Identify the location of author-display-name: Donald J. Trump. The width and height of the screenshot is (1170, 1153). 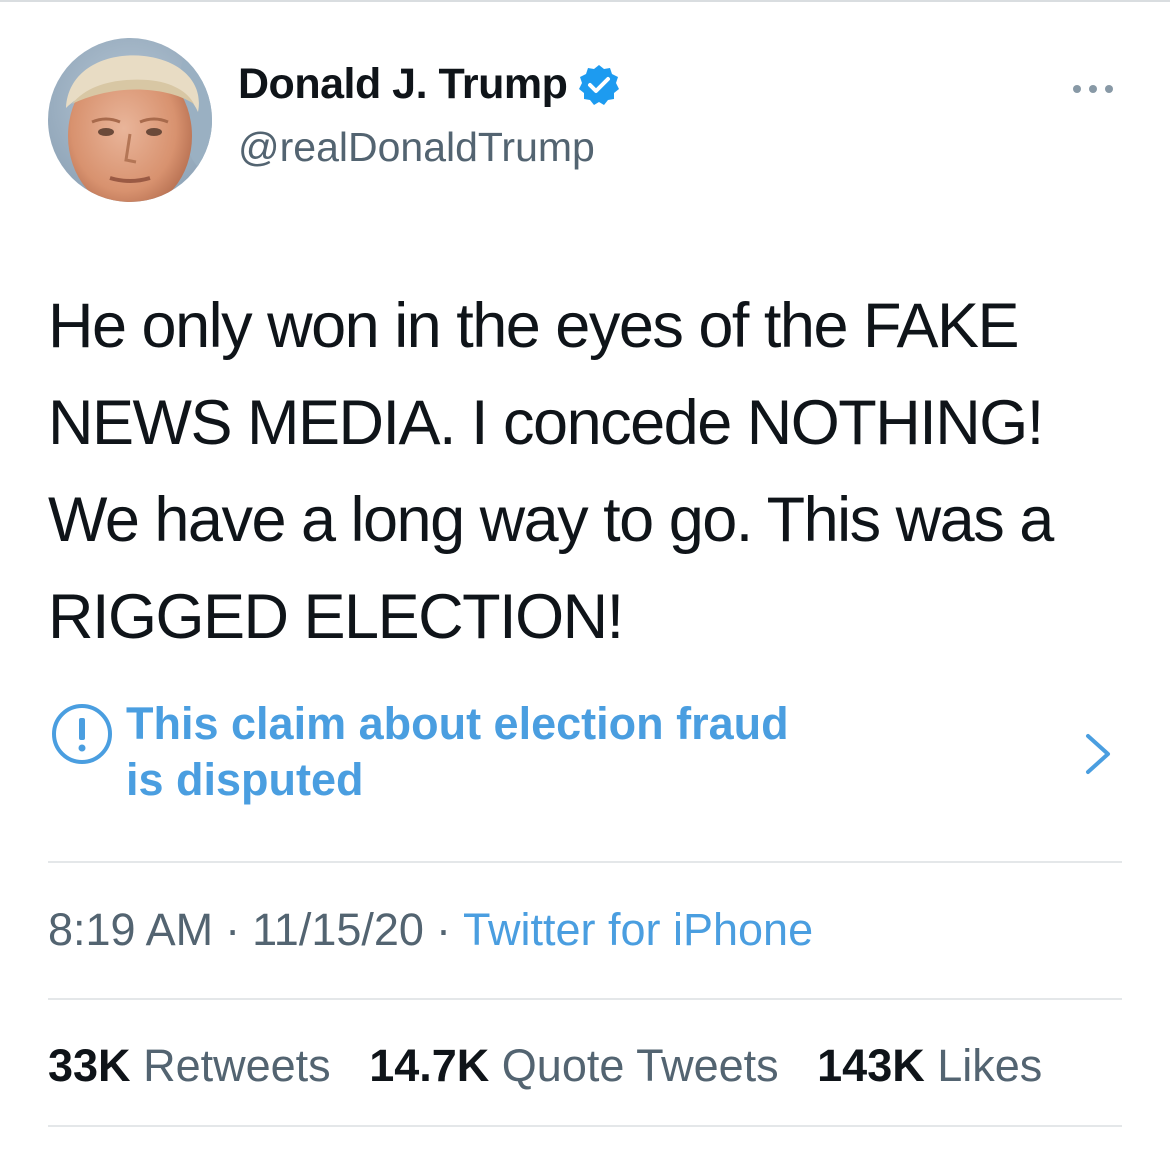
(429, 84).